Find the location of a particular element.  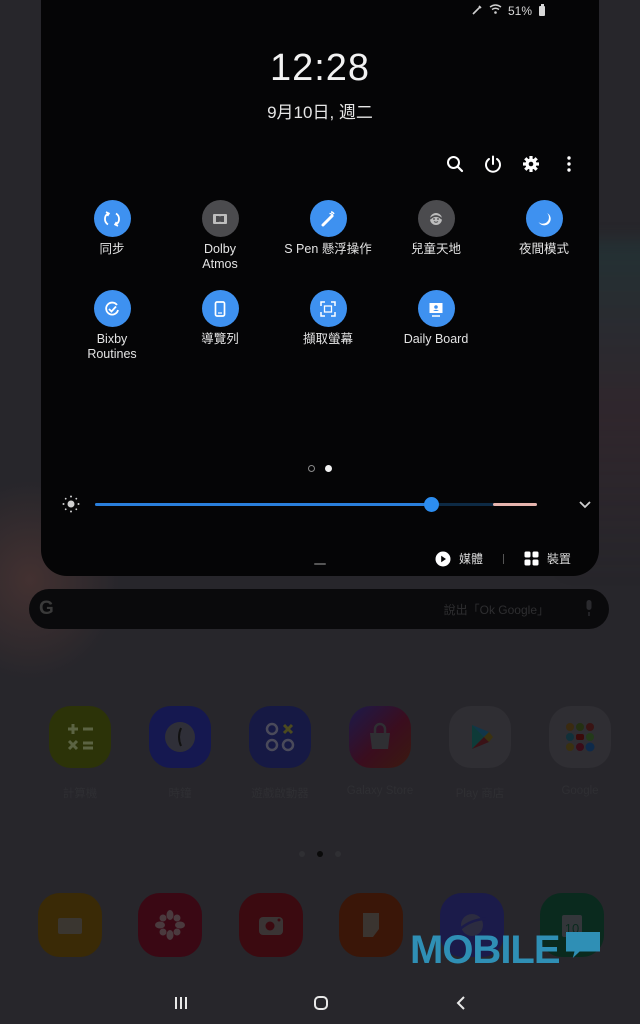

screenshot-icon is located at coordinates (328, 308).